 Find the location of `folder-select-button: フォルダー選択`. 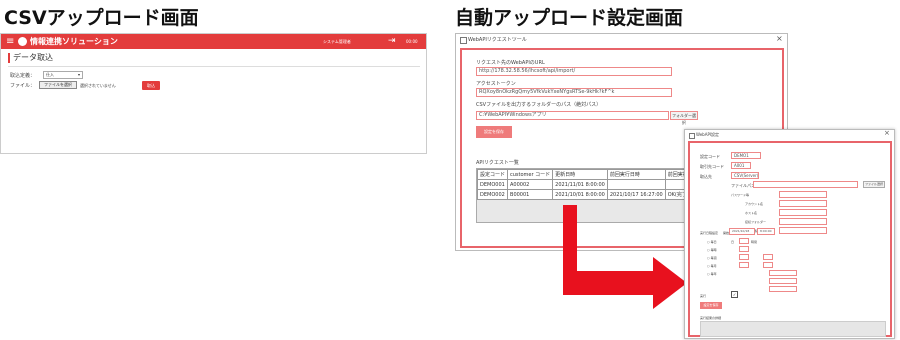

folder-select-button: フォルダー選択 is located at coordinates (684, 118).